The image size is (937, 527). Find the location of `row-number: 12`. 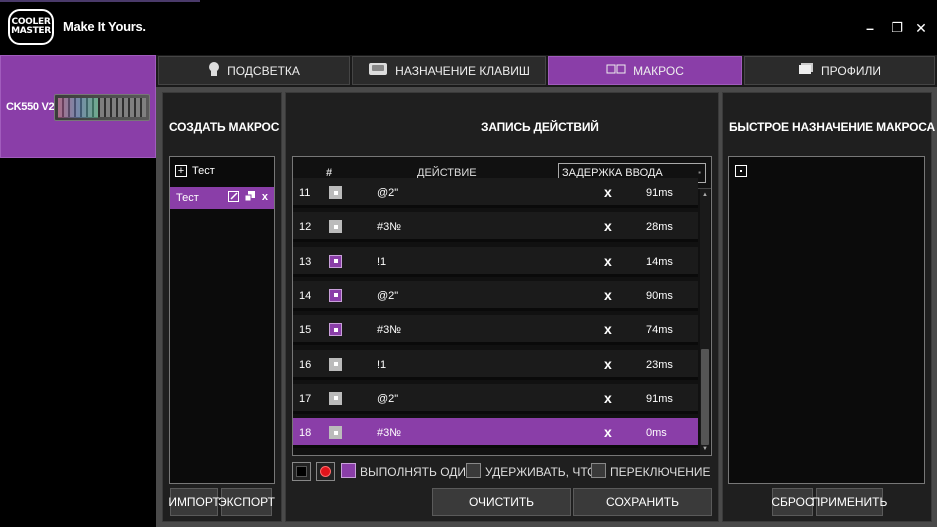

row-number: 12 is located at coordinates (305, 227).